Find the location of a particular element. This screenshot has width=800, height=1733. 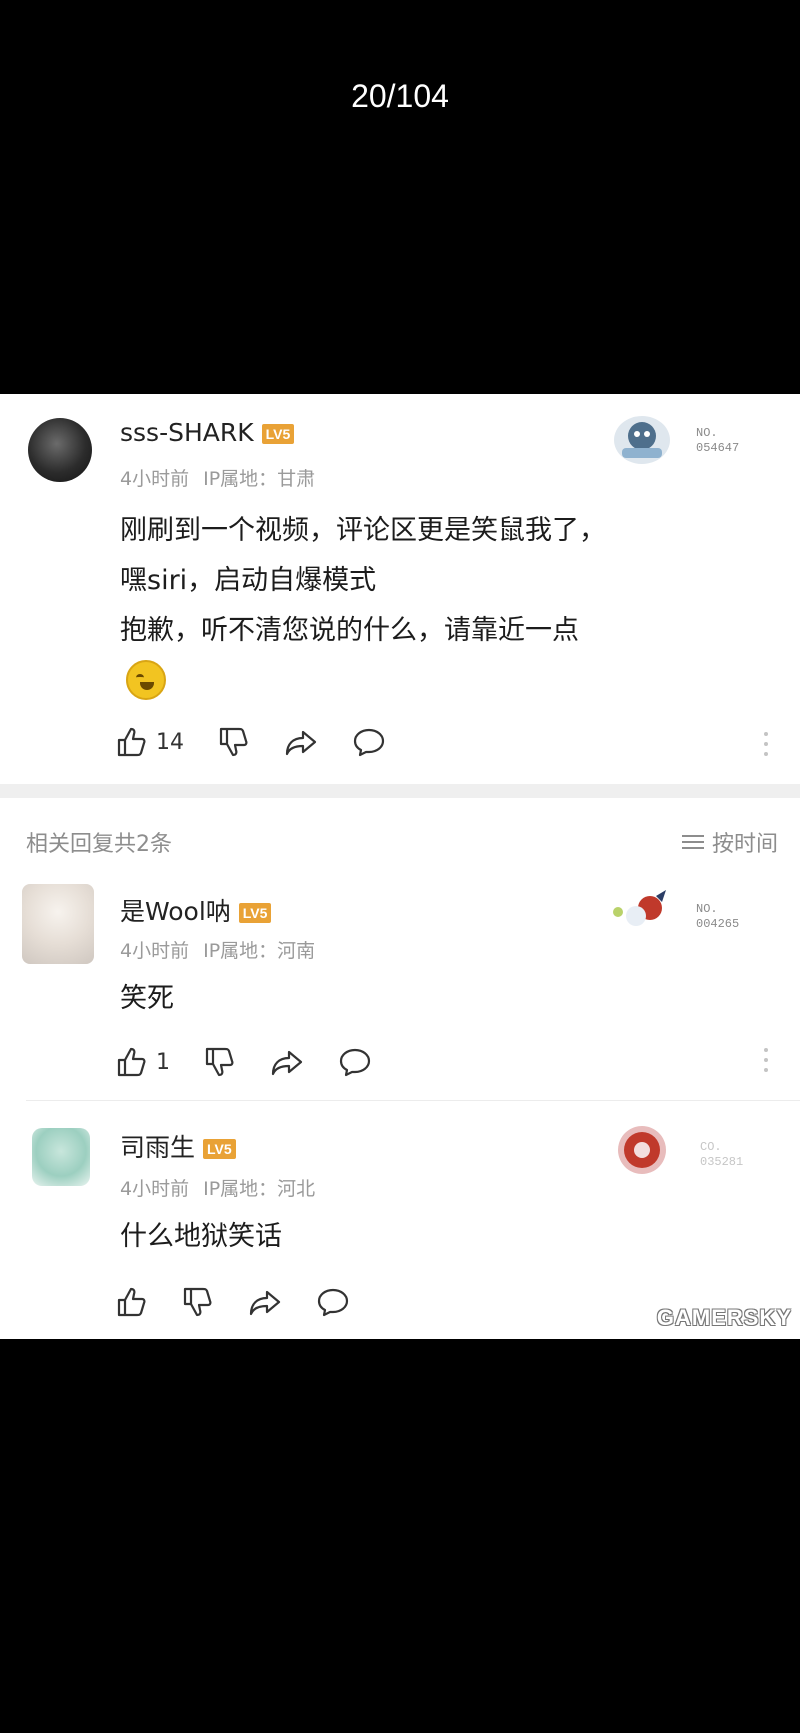

reply-text: 笑死 is located at coordinates (147, 998).